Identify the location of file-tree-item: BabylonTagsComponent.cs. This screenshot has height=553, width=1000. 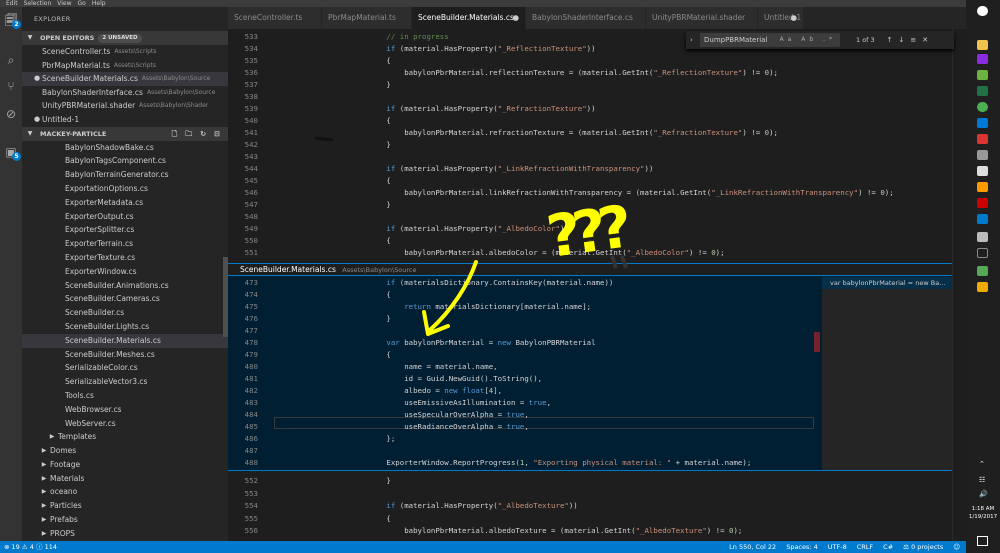
(125, 161).